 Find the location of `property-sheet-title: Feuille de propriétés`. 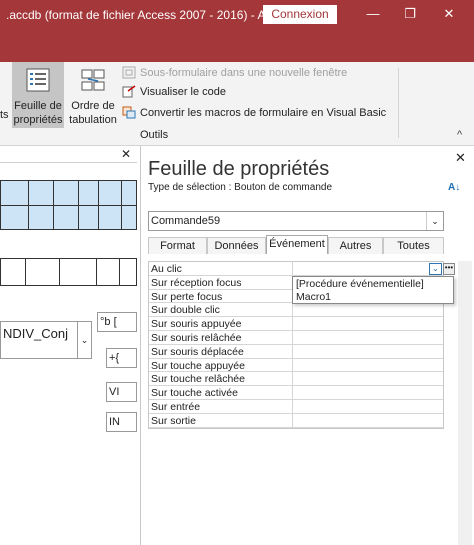

property-sheet-title: Feuille de propriétés is located at coordinates (239, 169).